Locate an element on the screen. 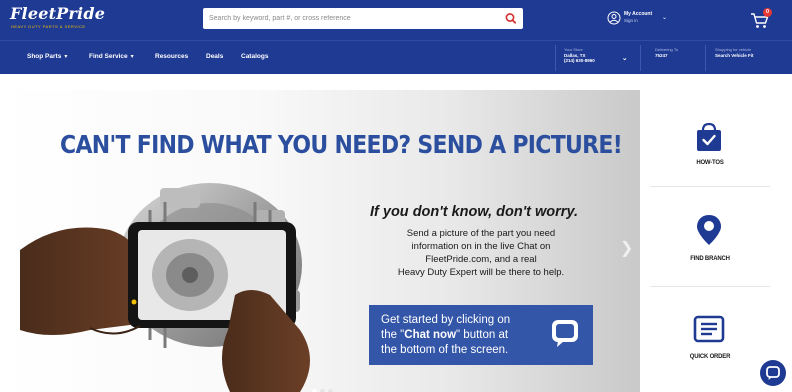 This screenshot has width=792, height=392. quick-link-how-tos: HOW-TOS is located at coordinates (710, 137).